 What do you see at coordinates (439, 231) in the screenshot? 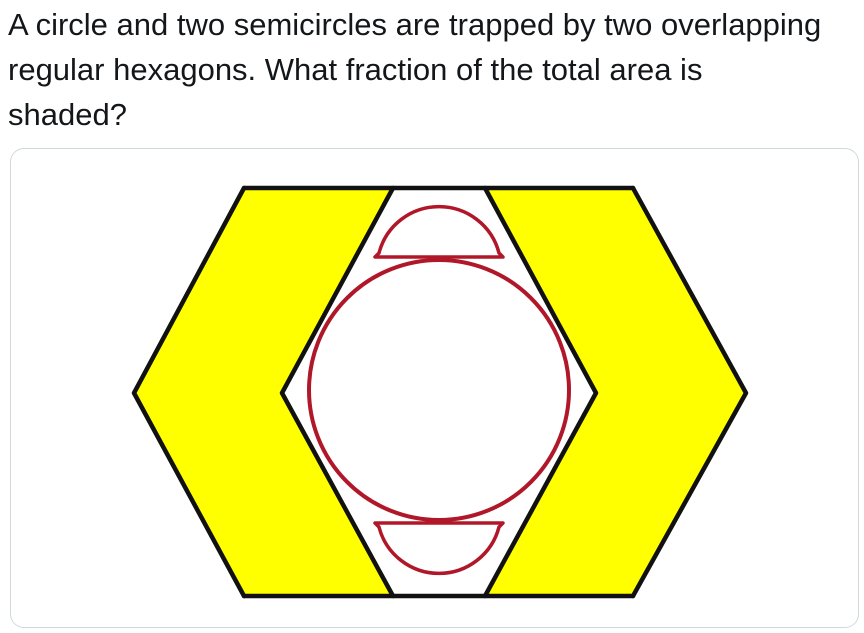
I see `top-semicircle` at bounding box center [439, 231].